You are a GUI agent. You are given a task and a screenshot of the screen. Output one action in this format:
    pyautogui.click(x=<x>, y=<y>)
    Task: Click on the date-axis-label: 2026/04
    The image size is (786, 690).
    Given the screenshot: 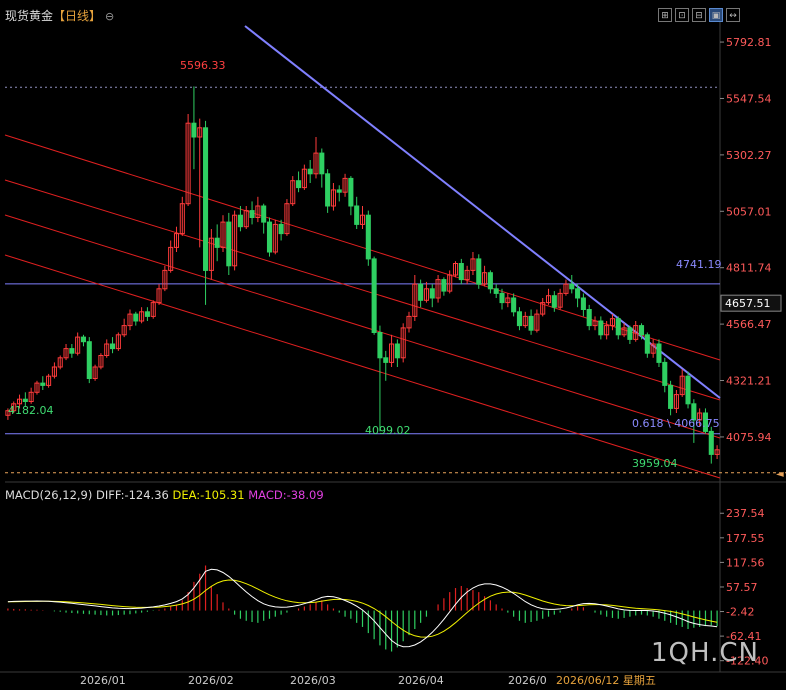 What is the action you would take?
    pyautogui.click(x=421, y=680)
    